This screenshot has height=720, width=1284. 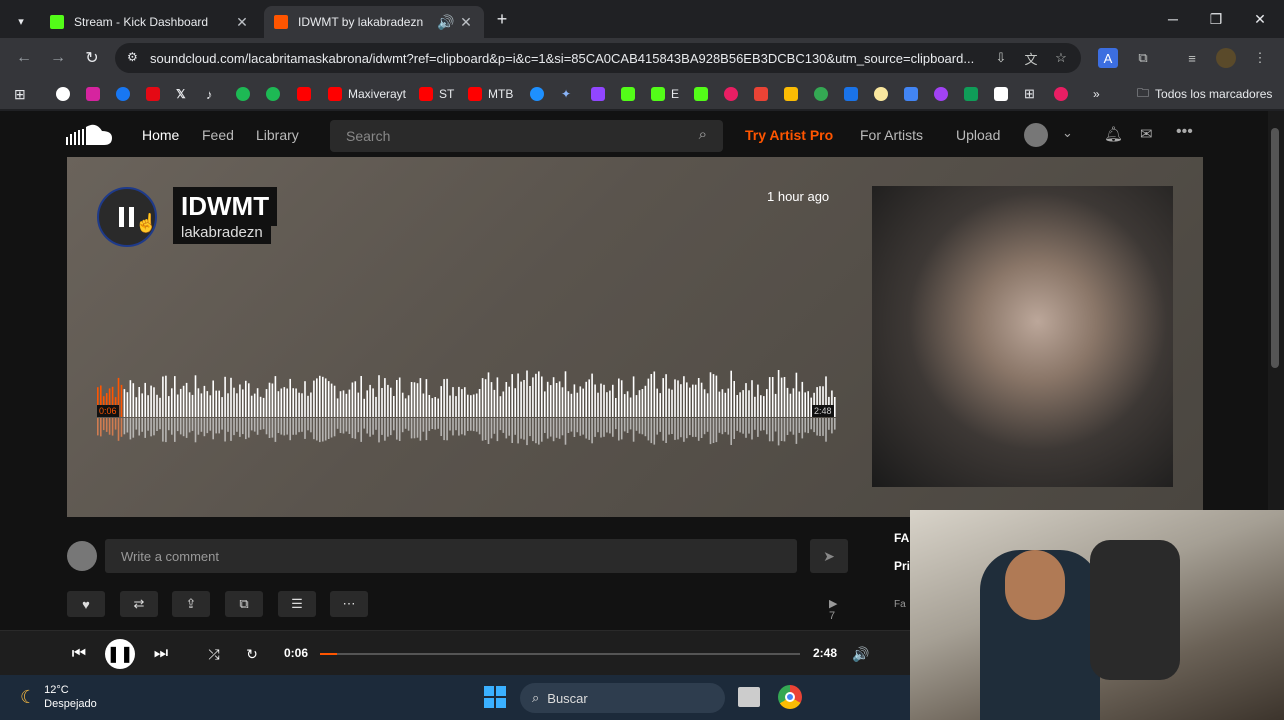 What do you see at coordinates (89, 135) in the screenshot?
I see `soundcloud-logo-icon` at bounding box center [89, 135].